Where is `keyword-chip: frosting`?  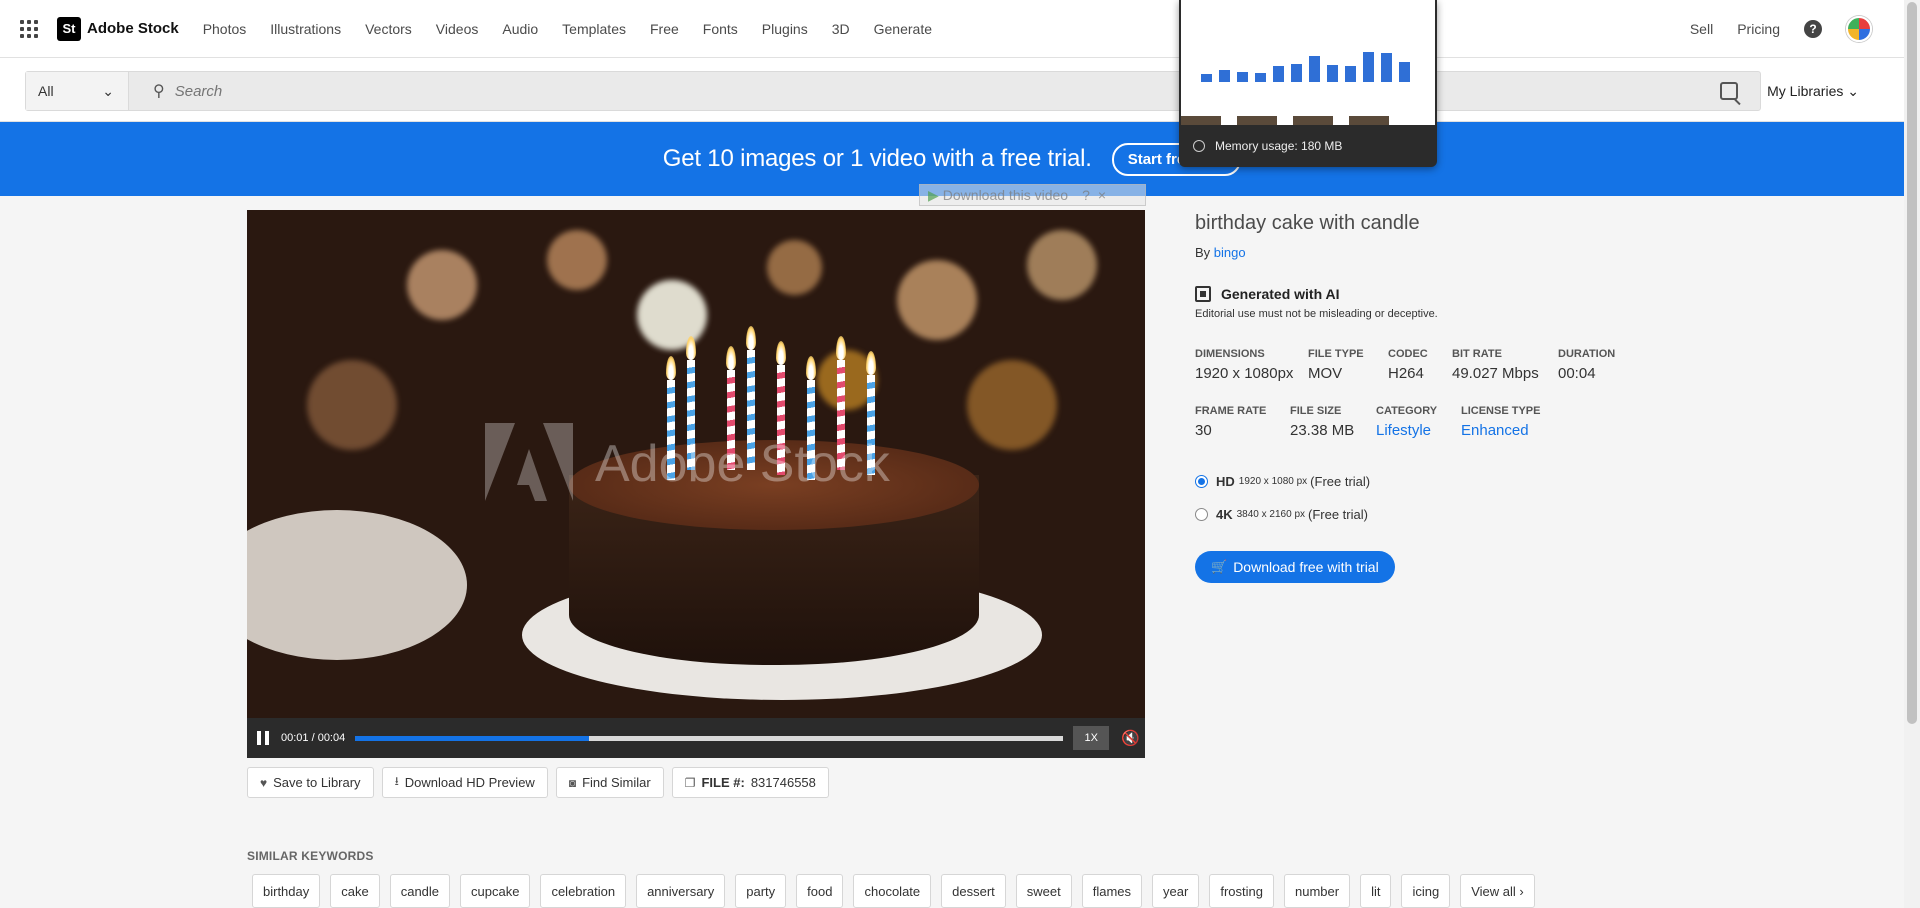
keyword-chip: frosting is located at coordinates (1241, 891).